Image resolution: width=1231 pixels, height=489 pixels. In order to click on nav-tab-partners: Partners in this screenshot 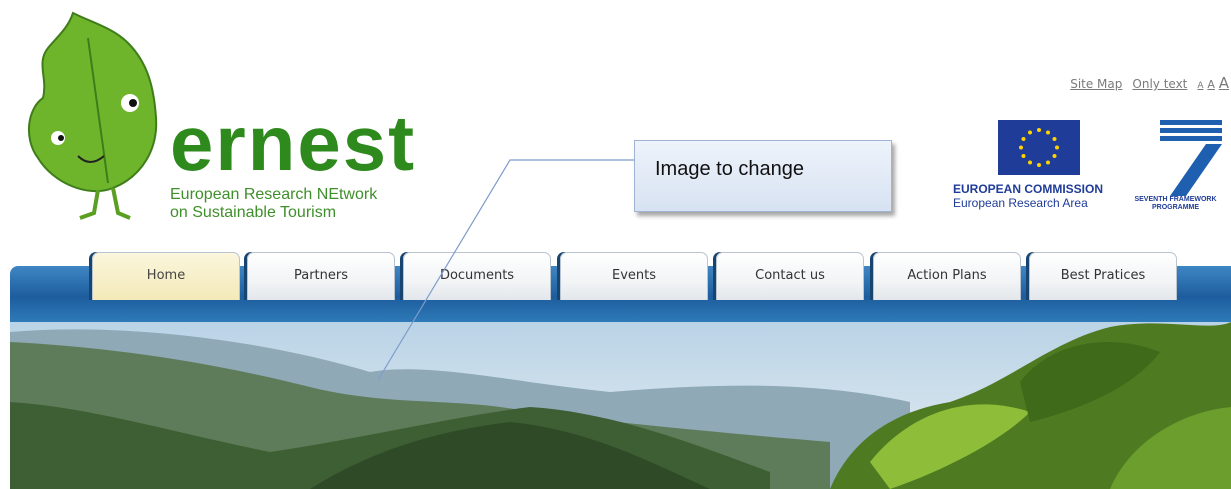, I will do `click(321, 276)`.